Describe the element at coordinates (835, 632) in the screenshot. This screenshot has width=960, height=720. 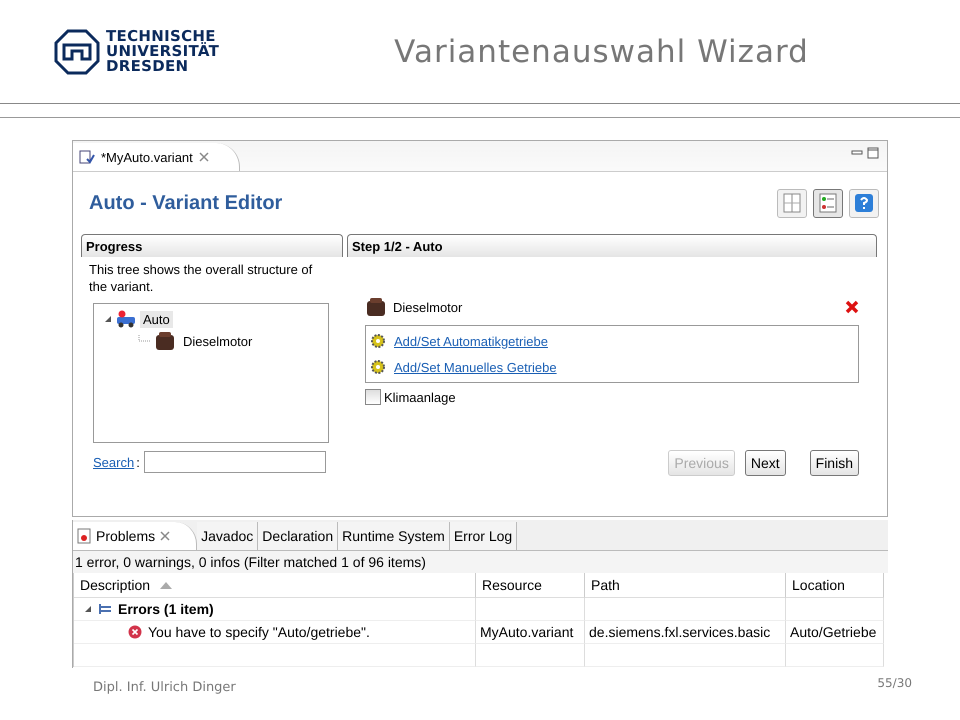
I see `table-cell: Auto/Getriebe` at that location.